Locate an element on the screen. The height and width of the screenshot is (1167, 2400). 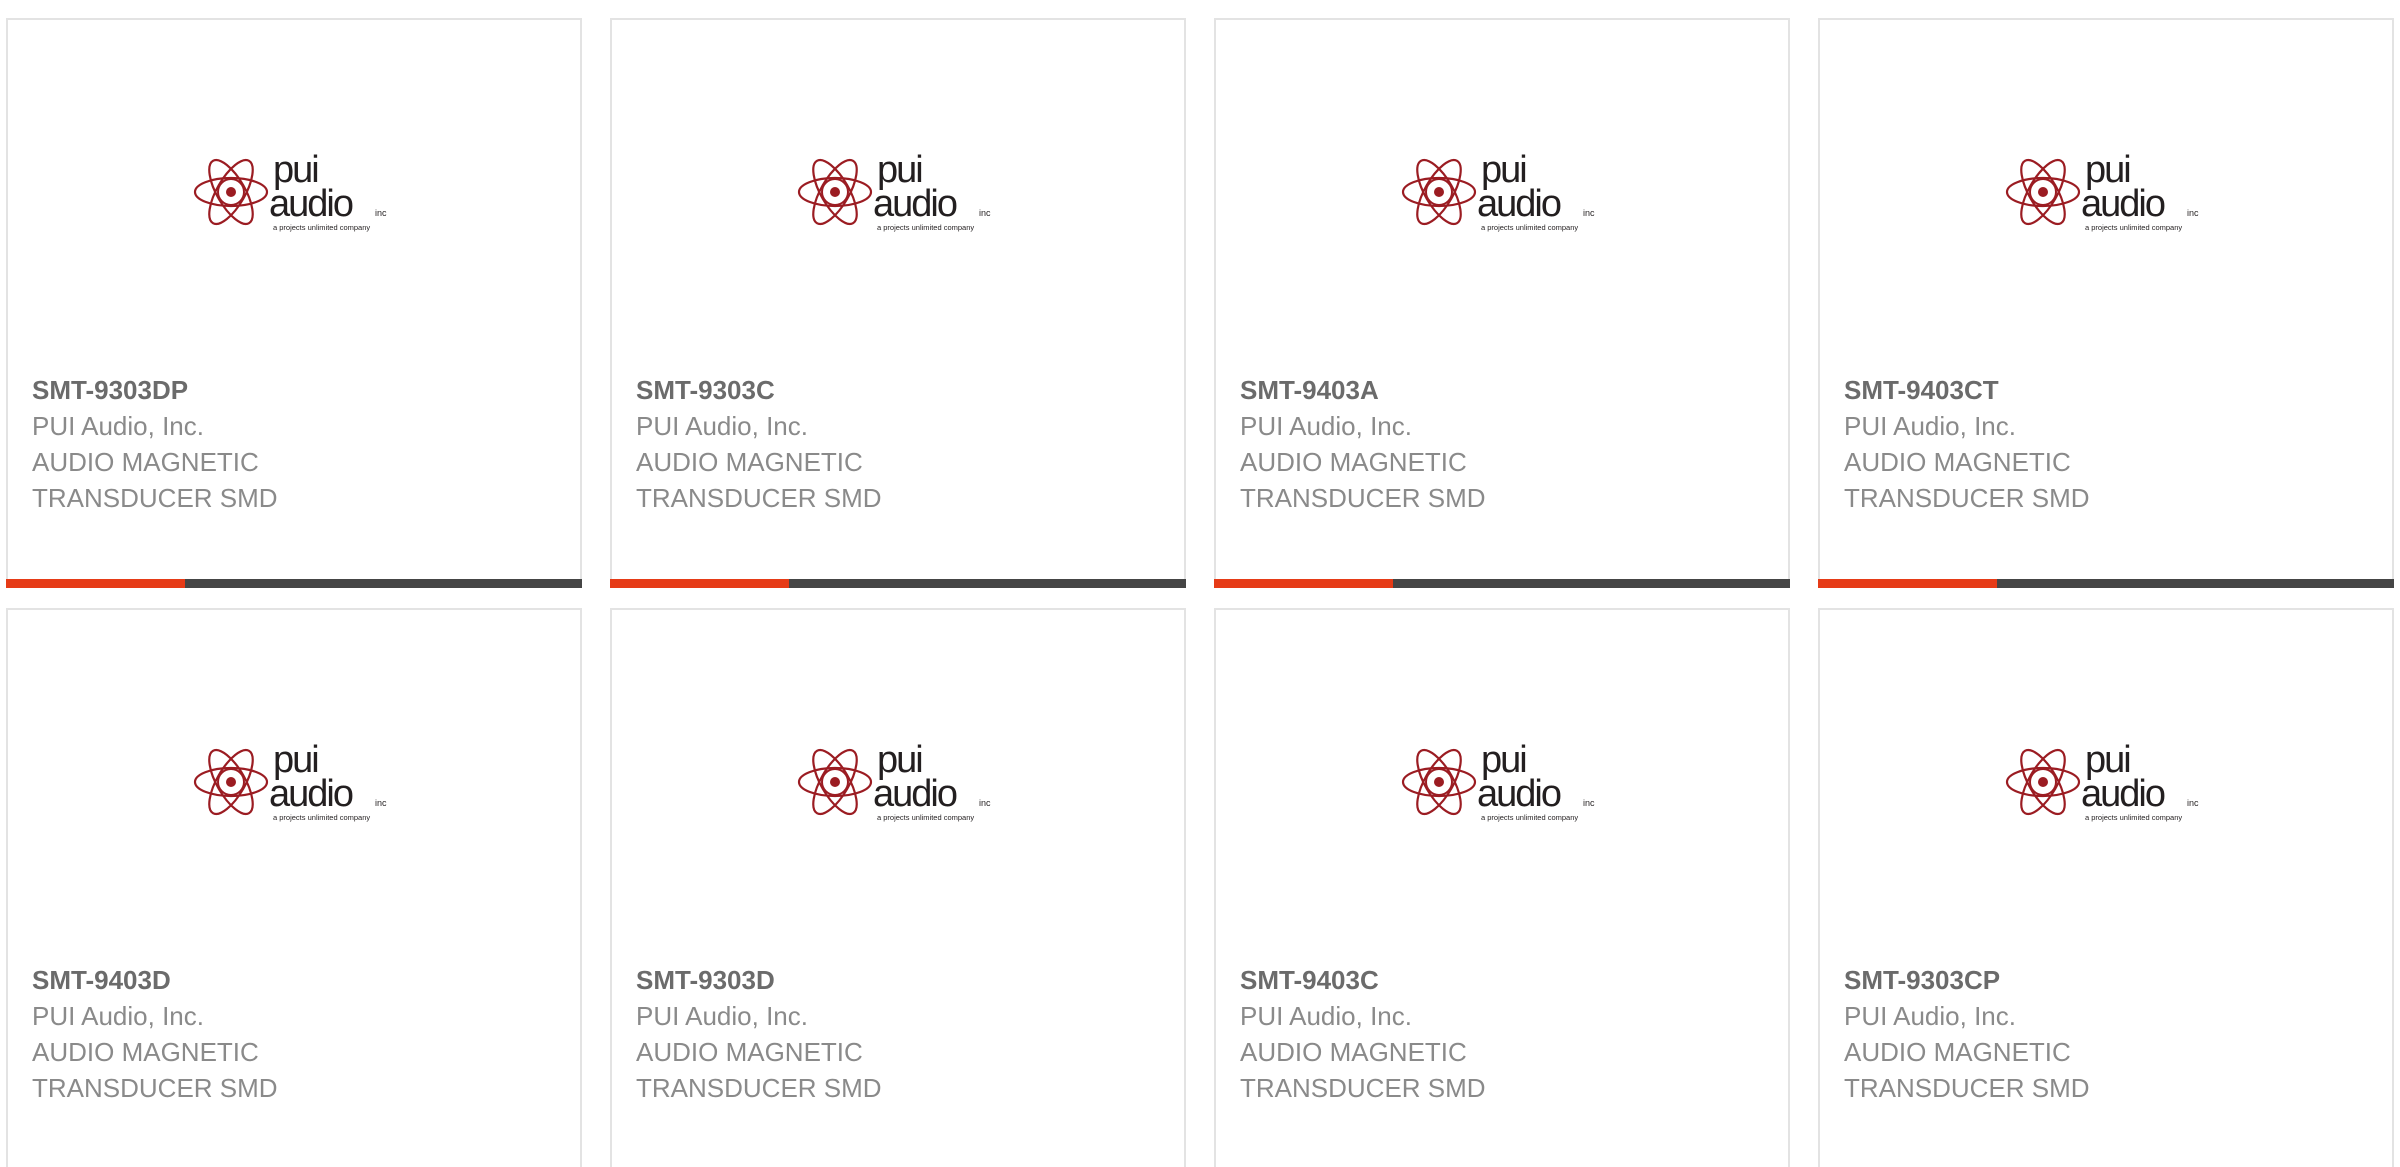
part-number: SMT-9303CP is located at coordinates (2106, 980).